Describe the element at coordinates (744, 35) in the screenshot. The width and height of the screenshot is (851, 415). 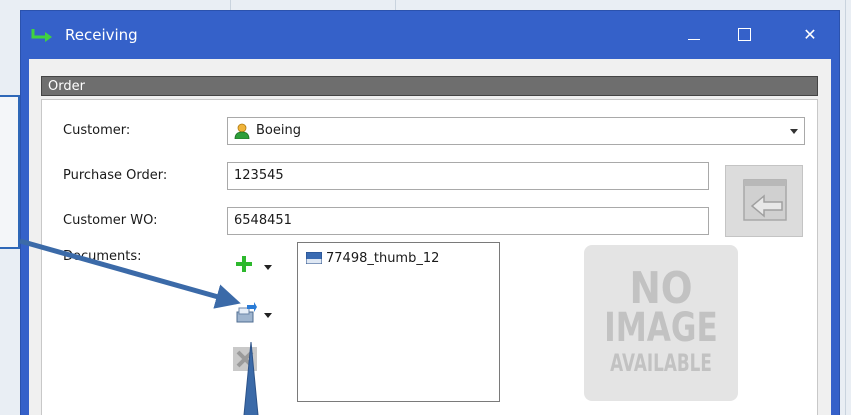
I see `maximize-button` at that location.